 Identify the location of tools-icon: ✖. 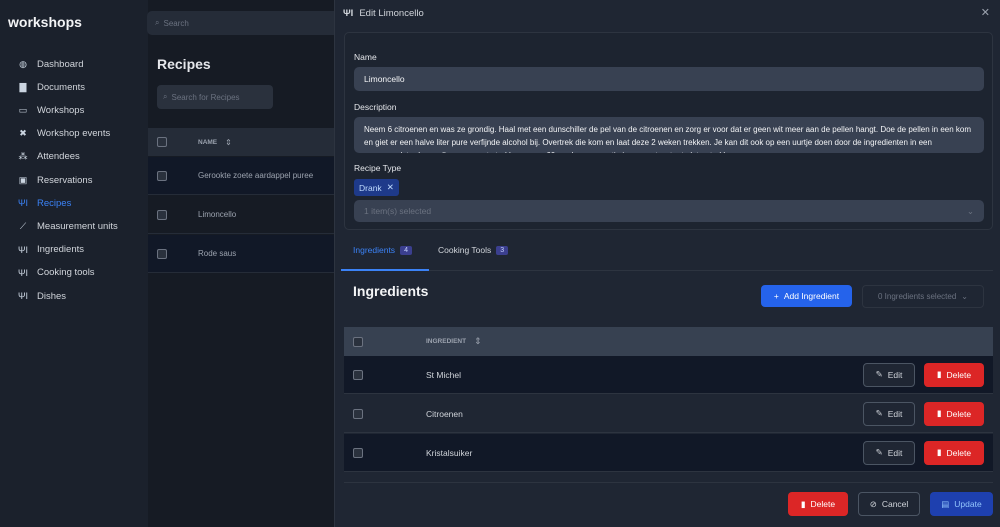
(23, 133).